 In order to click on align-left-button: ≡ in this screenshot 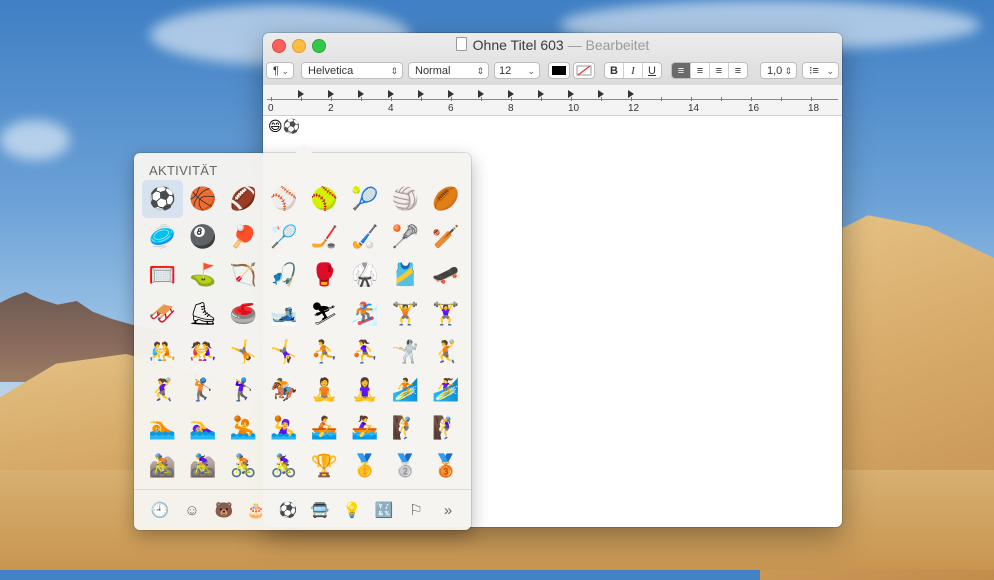, I will do `click(681, 70)`.